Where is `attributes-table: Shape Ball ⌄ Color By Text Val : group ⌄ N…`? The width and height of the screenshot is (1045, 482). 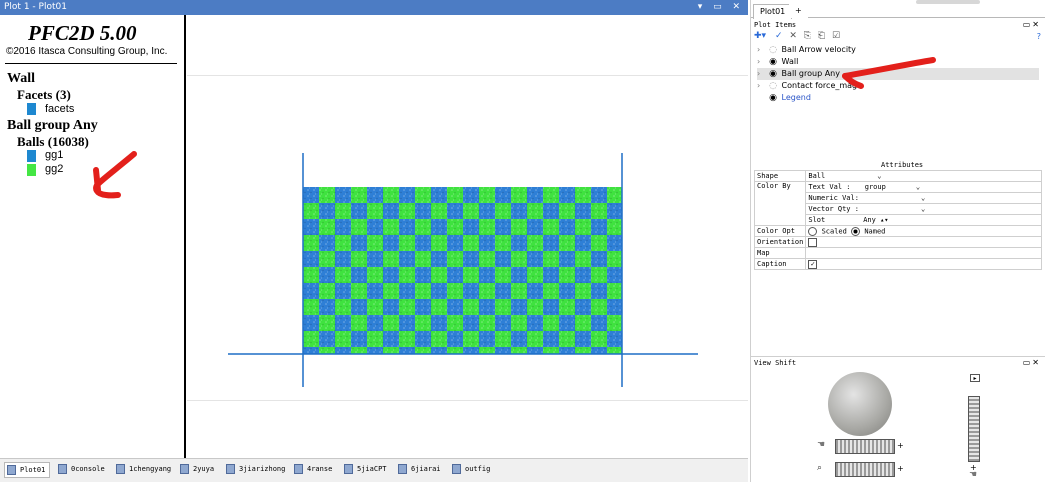
attributes-table: Shape Ball ⌄ Color By Text Val : group ⌄ N… is located at coordinates (897, 220).